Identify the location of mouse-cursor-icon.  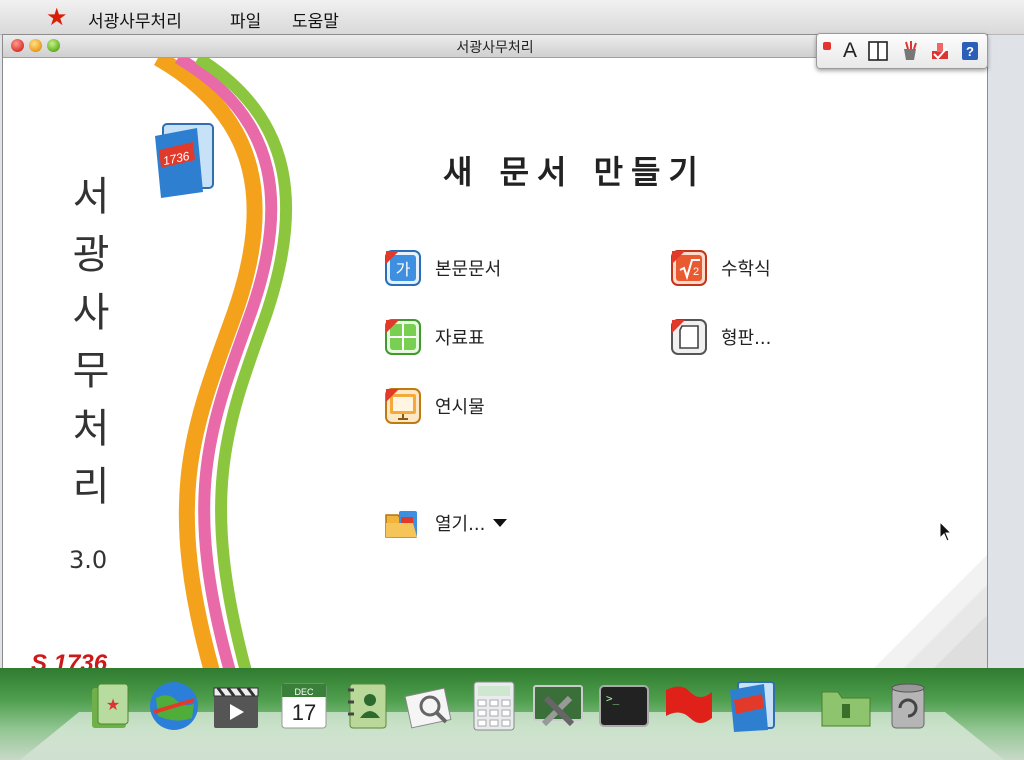
(946, 531).